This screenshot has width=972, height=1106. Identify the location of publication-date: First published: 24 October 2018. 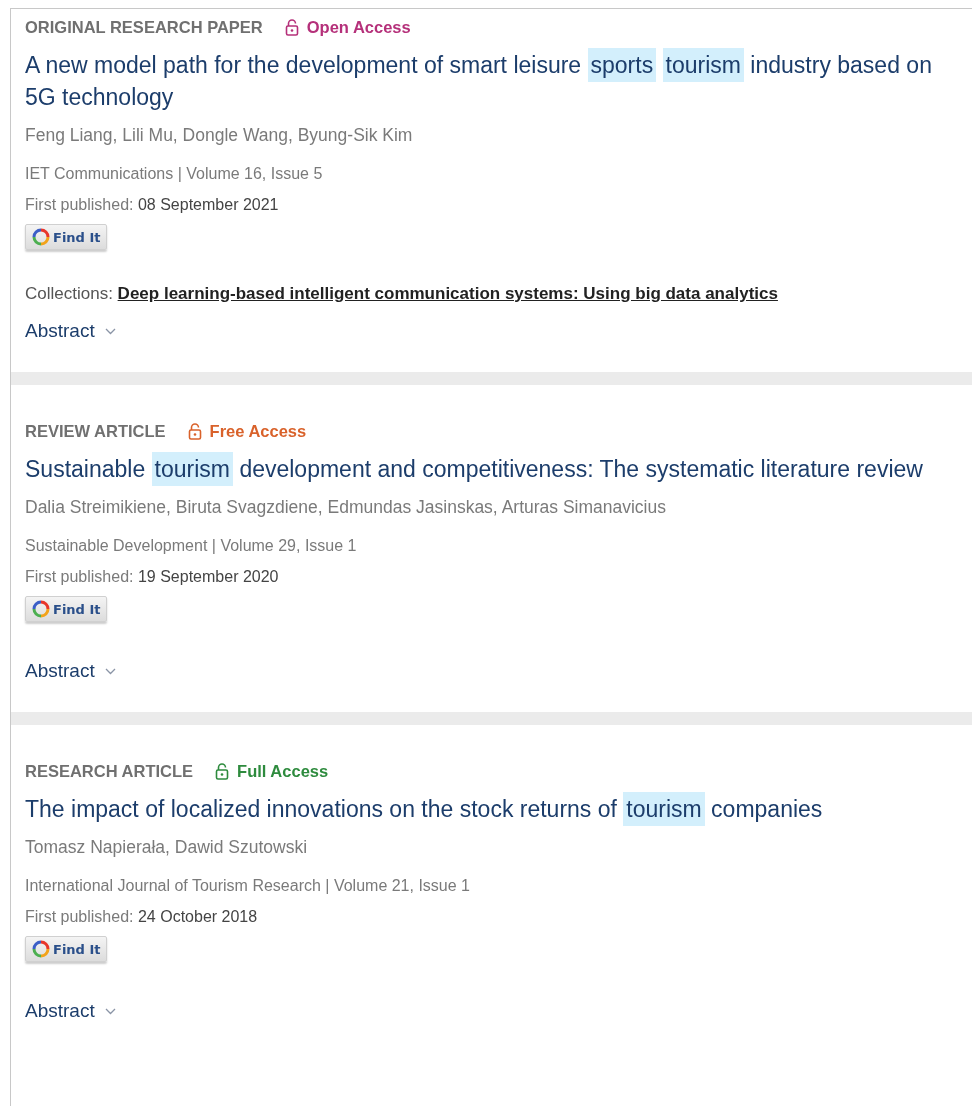
(141, 917).